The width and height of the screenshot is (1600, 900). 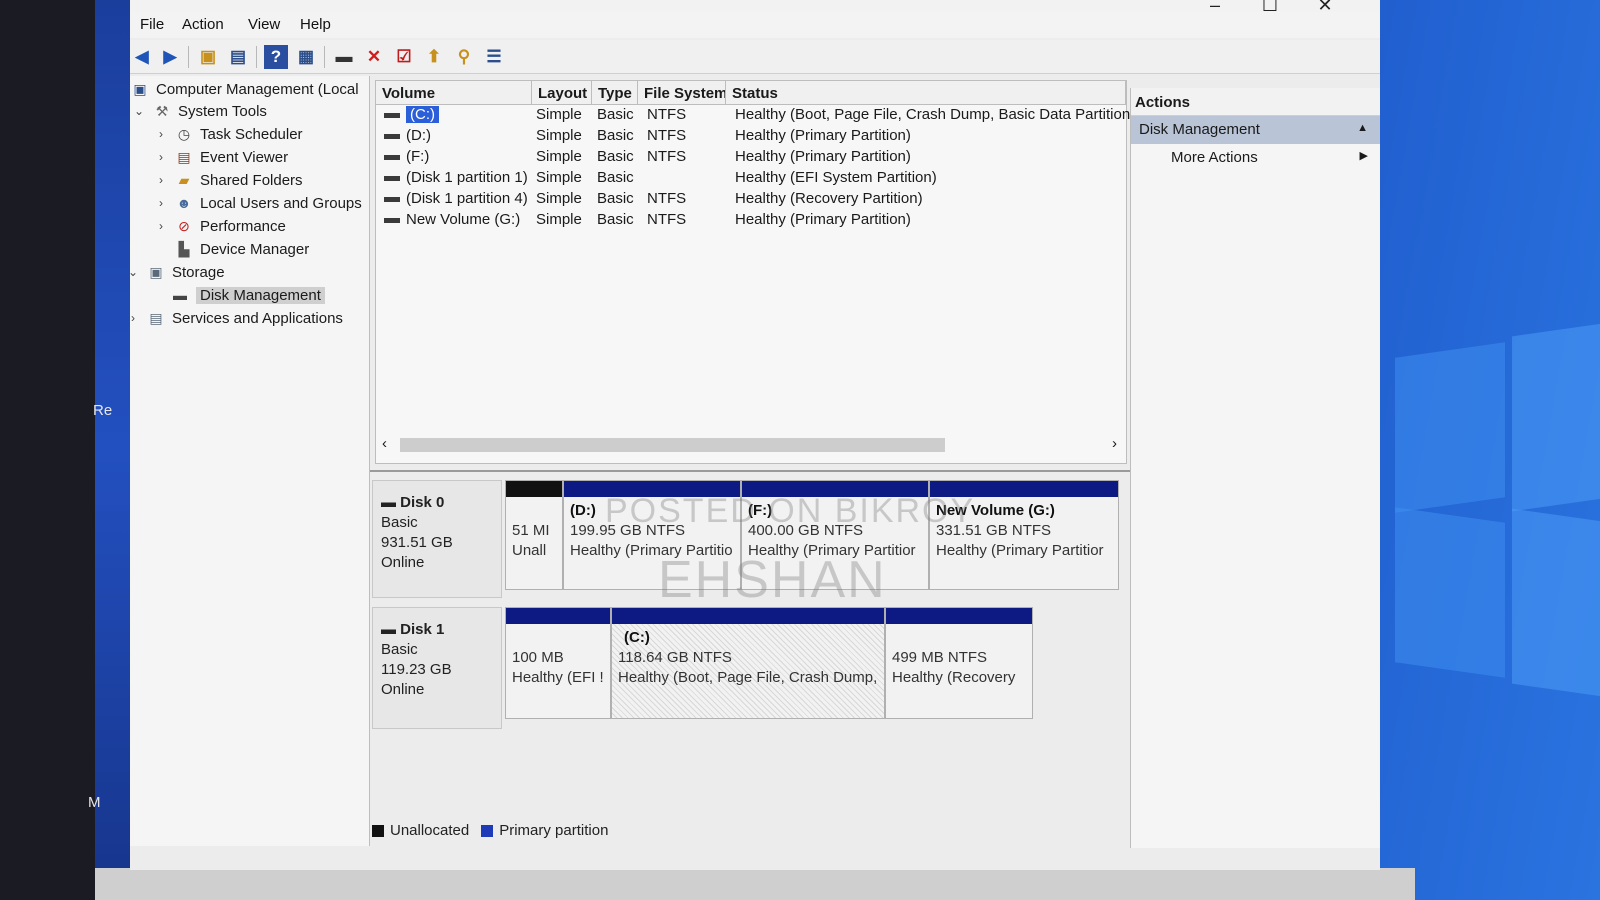 I want to click on forward-arrow-icon: ▶, so click(x=170, y=57).